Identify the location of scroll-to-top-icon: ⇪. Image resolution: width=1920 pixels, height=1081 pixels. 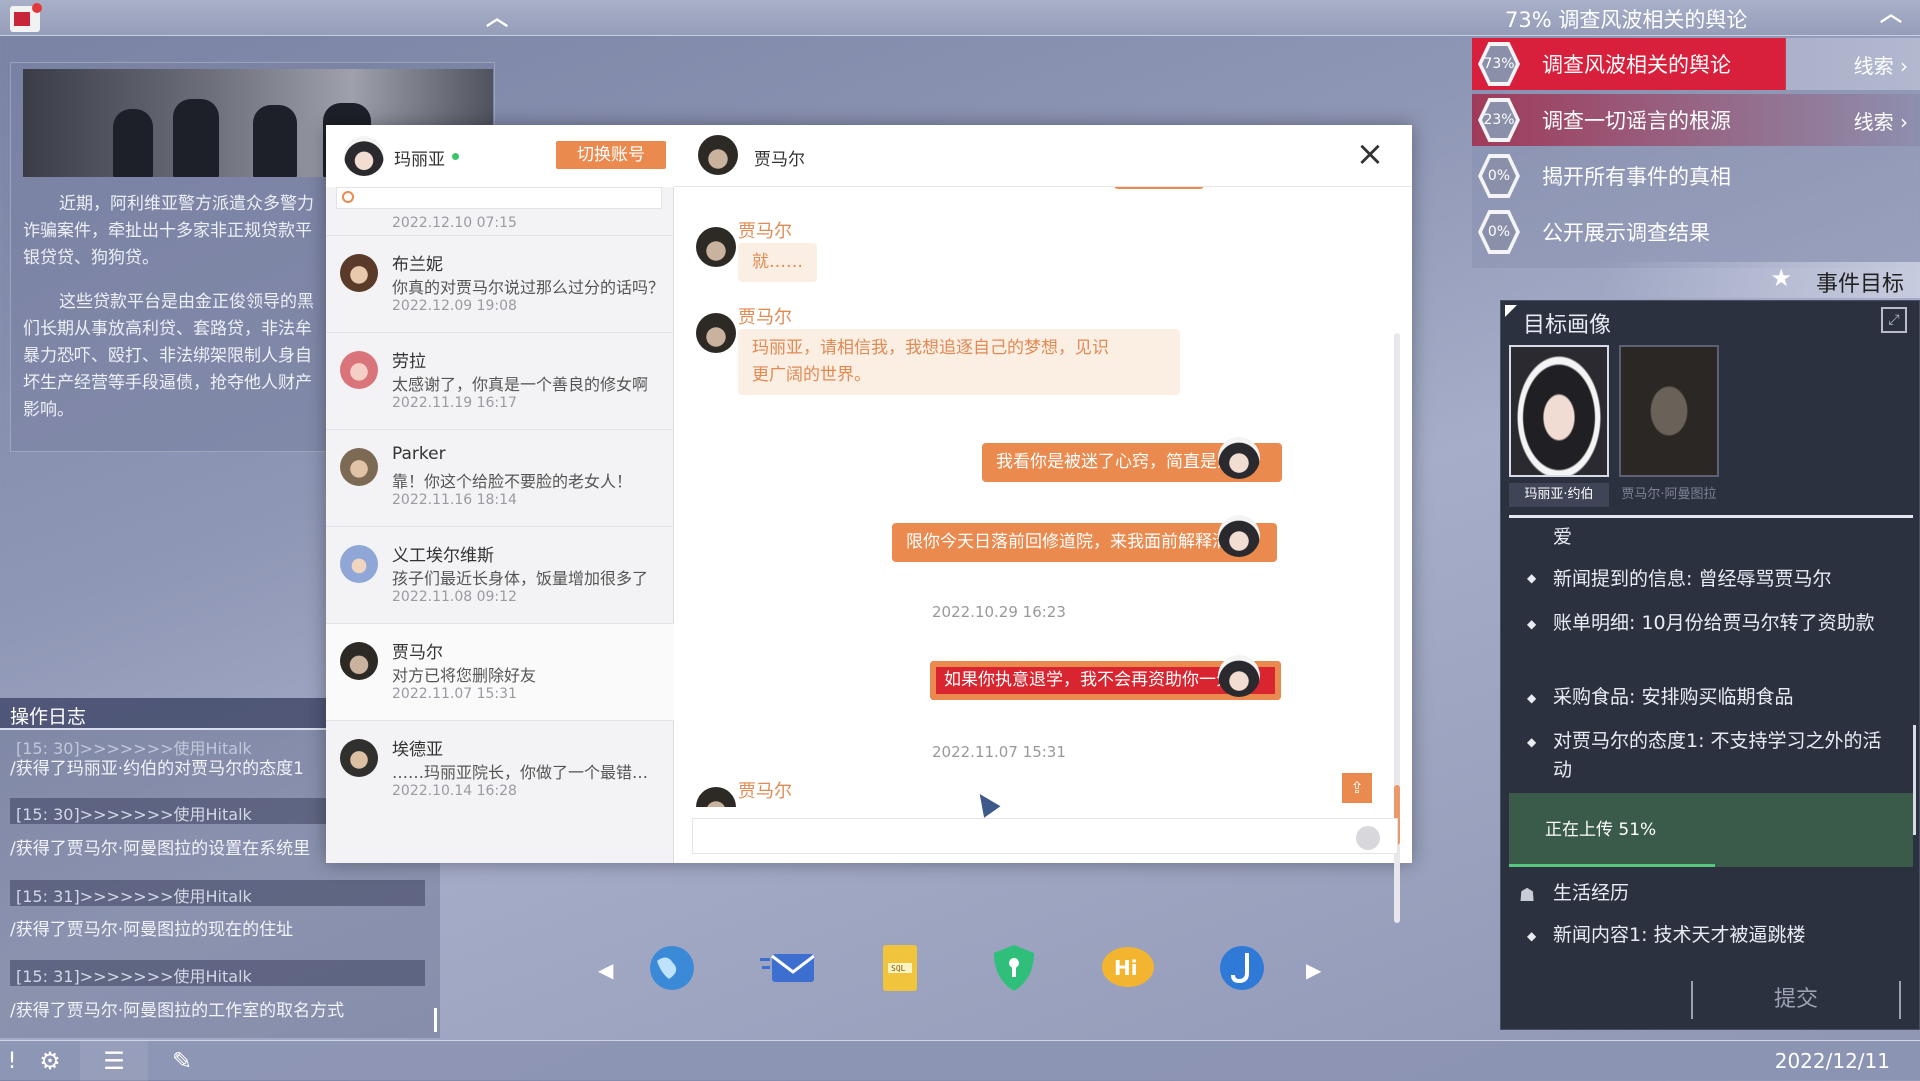
(1357, 788).